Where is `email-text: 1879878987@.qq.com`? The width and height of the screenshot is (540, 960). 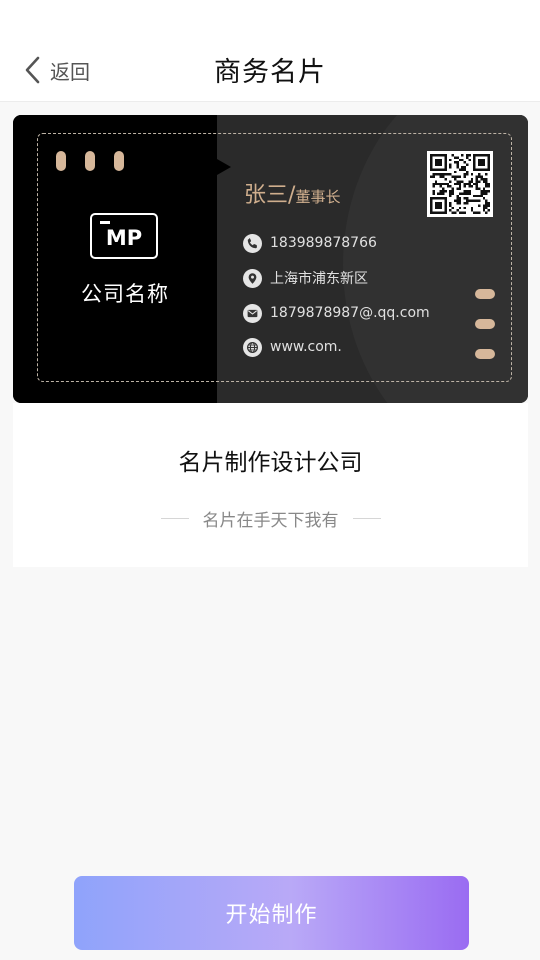
email-text: 1879878987@.qq.com is located at coordinates (350, 313).